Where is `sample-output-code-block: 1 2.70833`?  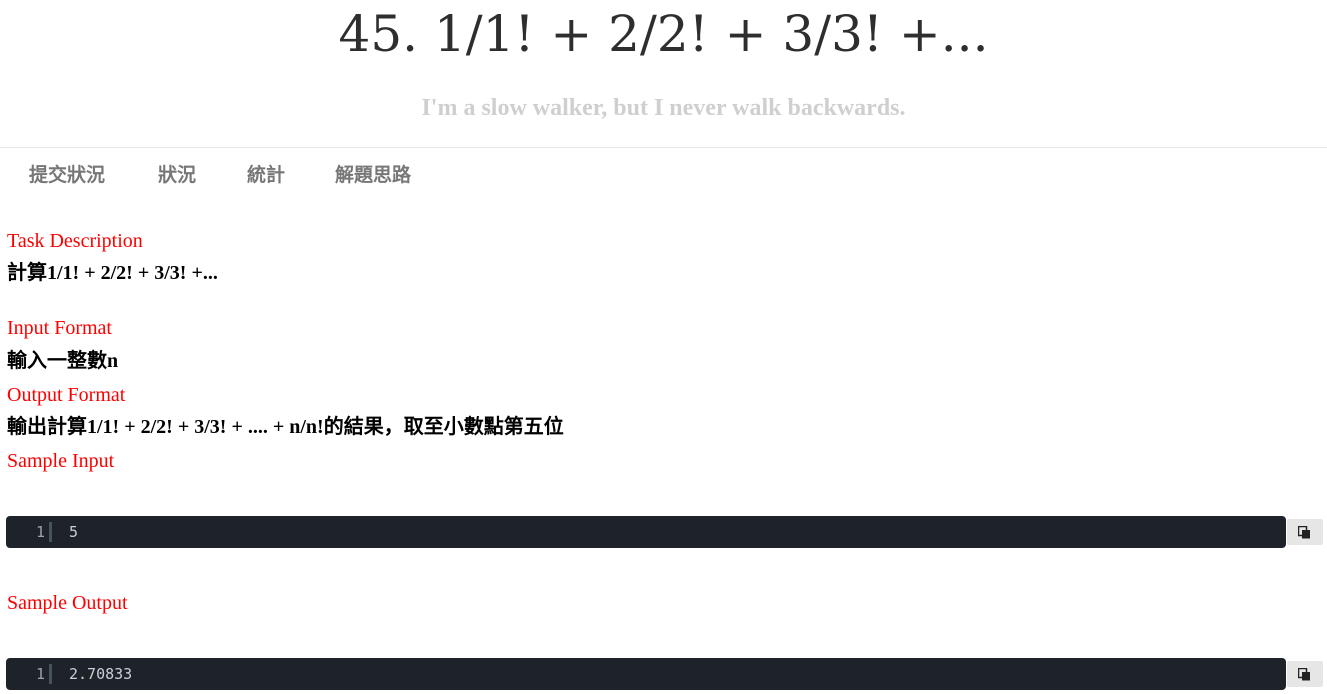
sample-output-code-block: 1 2.70833 is located at coordinates (646, 674).